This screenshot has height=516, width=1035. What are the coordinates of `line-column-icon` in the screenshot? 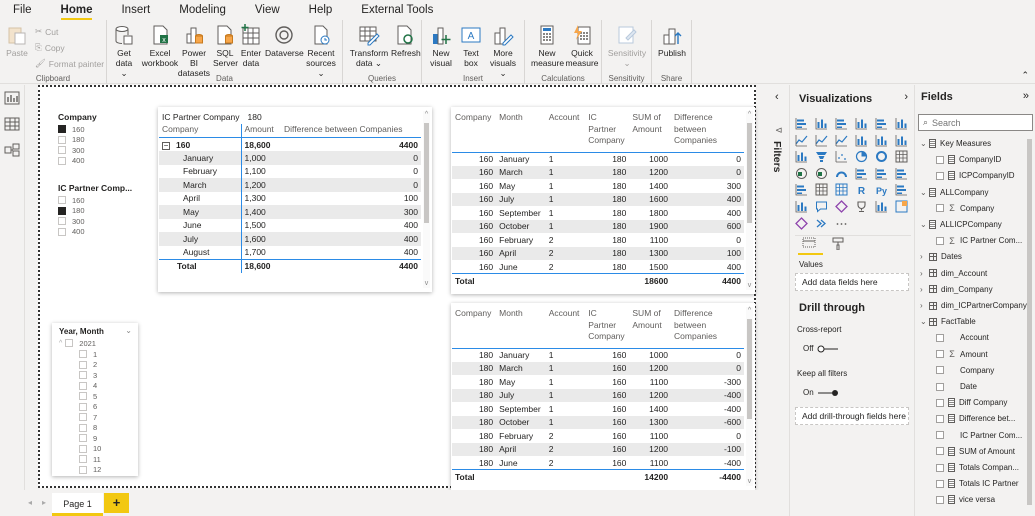 It's located at (861, 140).